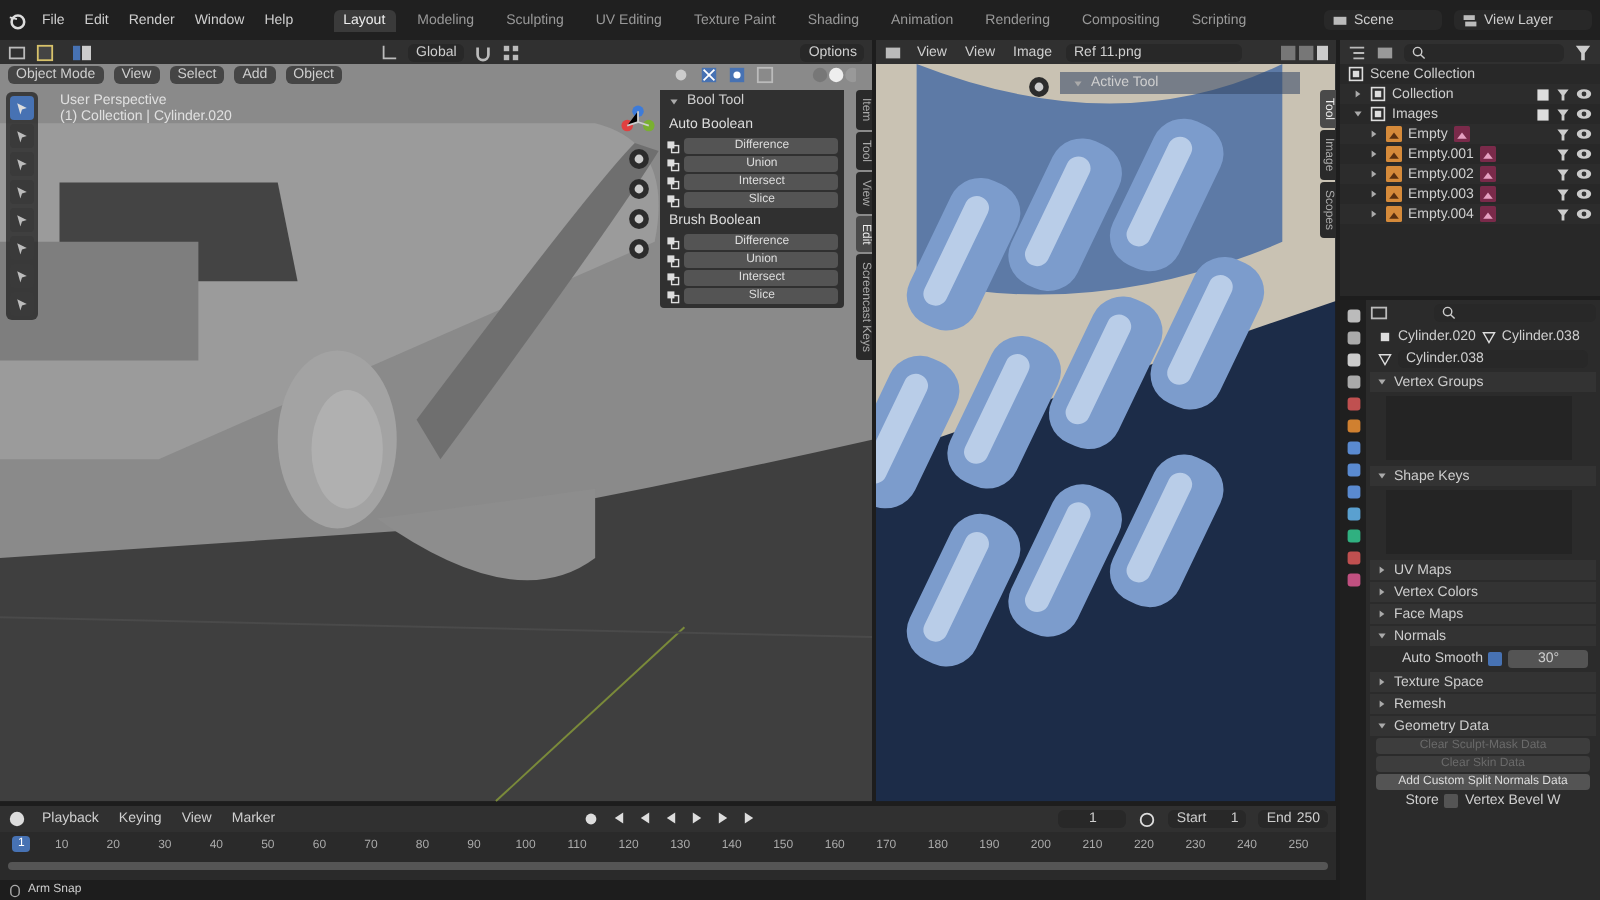 This screenshot has width=1600, height=900. What do you see at coordinates (893, 52) in the screenshot?
I see `image-editor-icon` at bounding box center [893, 52].